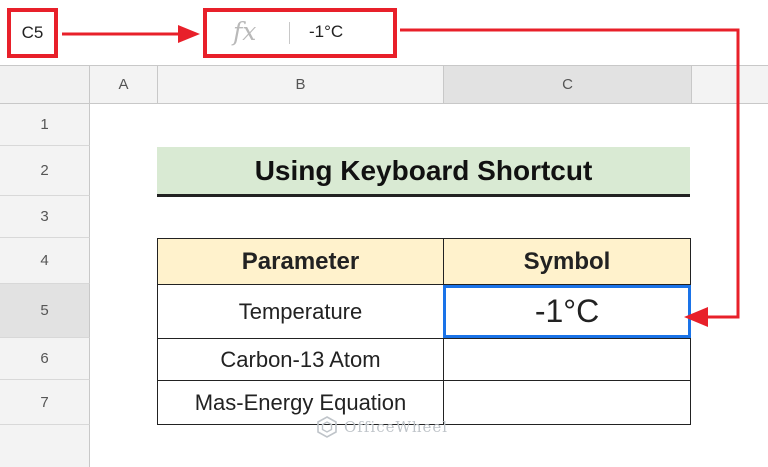 This screenshot has height=467, width=768. What do you see at coordinates (396, 427) in the screenshot?
I see `watermark-text: OfficeWheel` at bounding box center [396, 427].